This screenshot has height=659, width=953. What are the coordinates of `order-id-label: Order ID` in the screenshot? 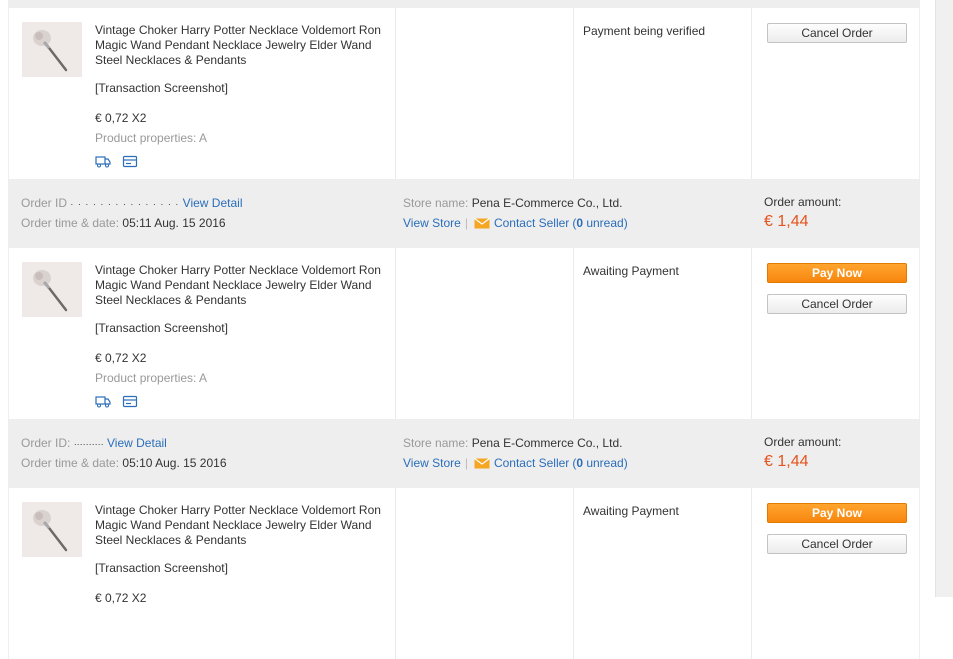 It's located at (44, 203).